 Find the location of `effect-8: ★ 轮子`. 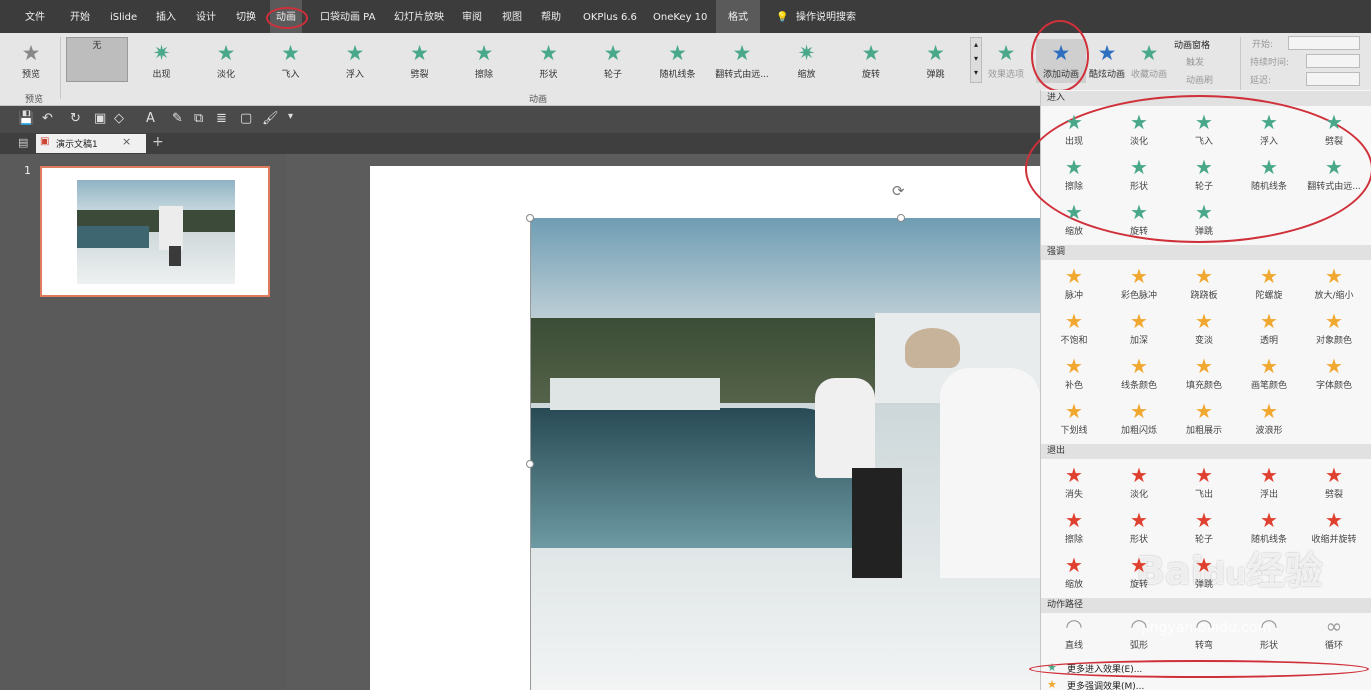

effect-8: ★ 轮子 is located at coordinates (613, 61).